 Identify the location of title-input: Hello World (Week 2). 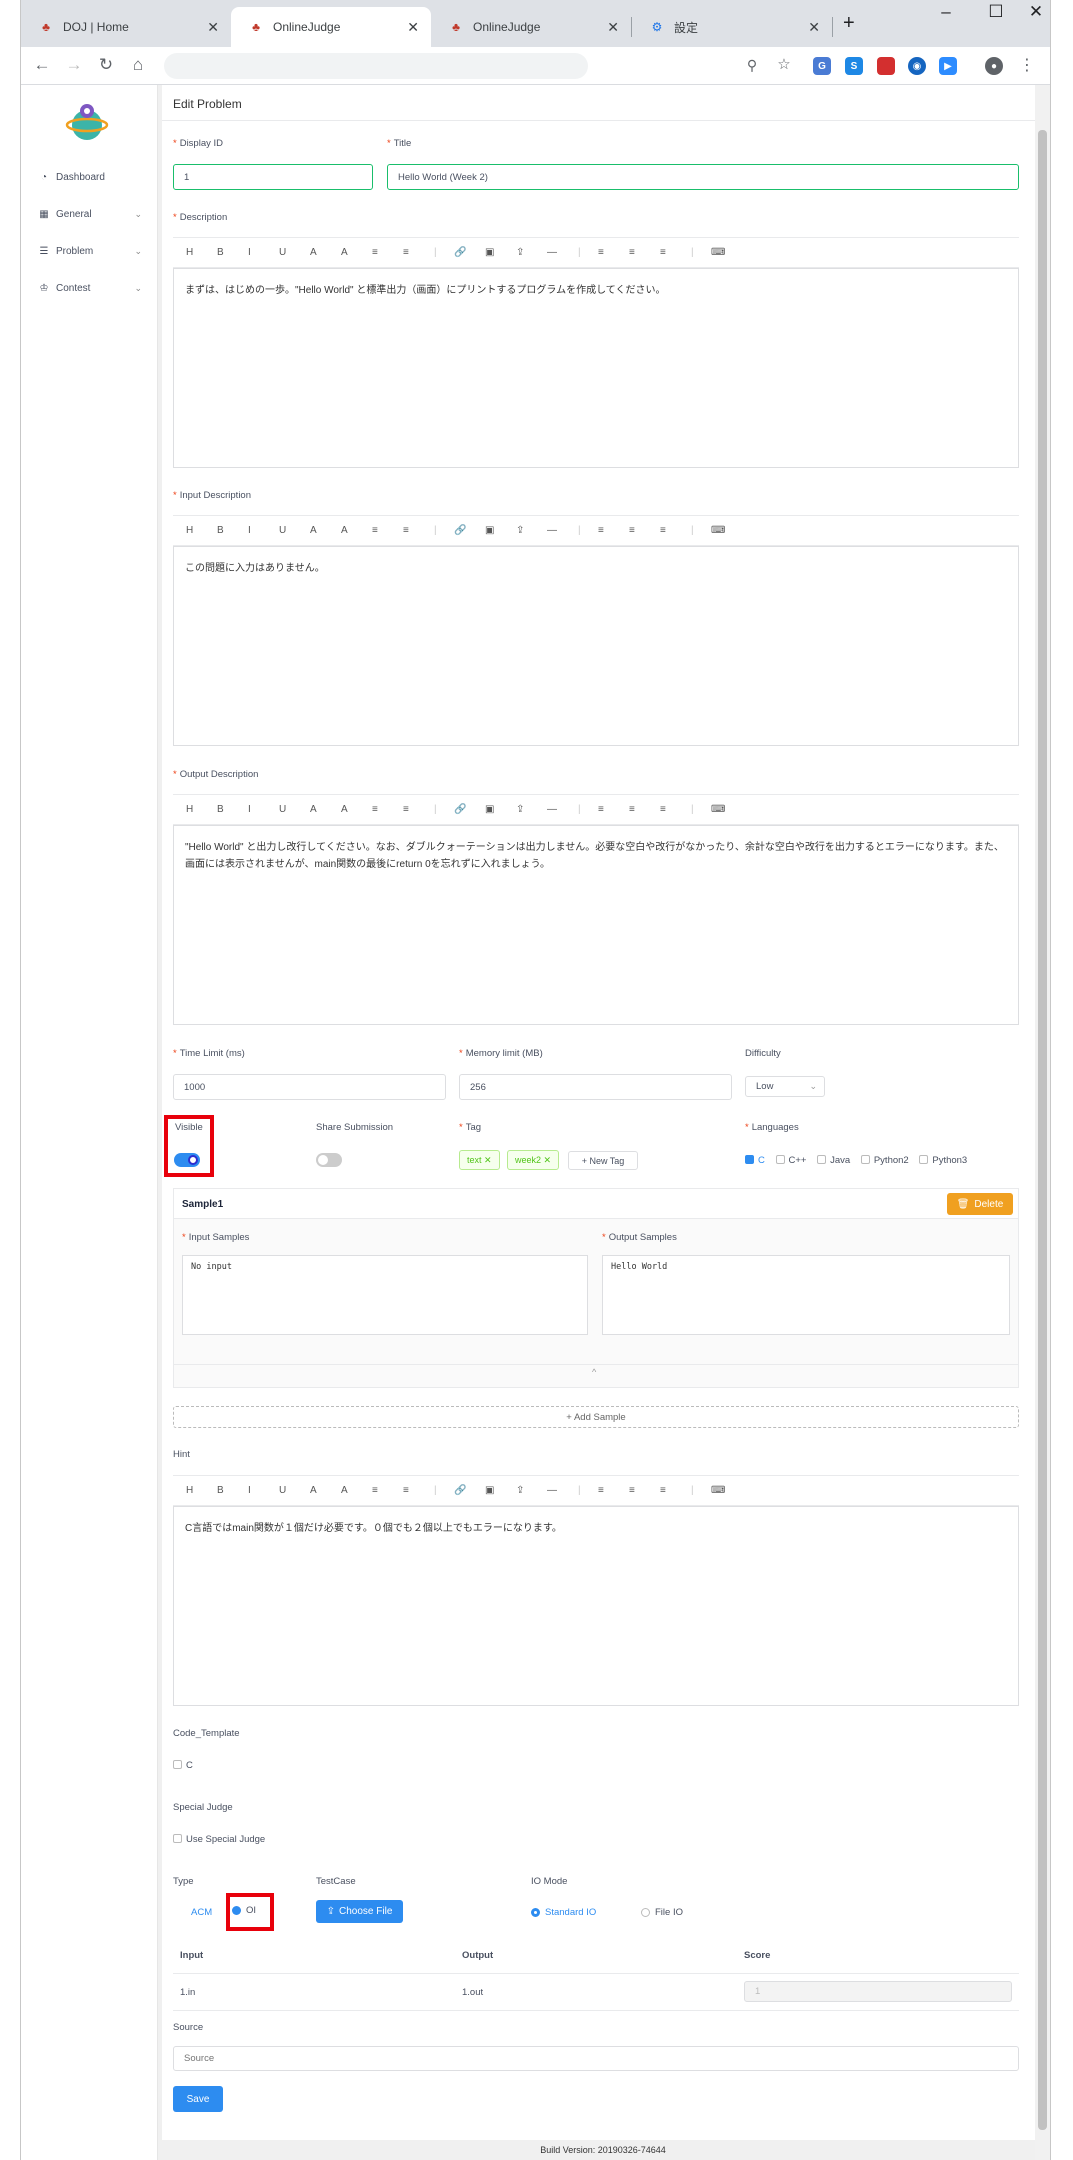
(703, 177).